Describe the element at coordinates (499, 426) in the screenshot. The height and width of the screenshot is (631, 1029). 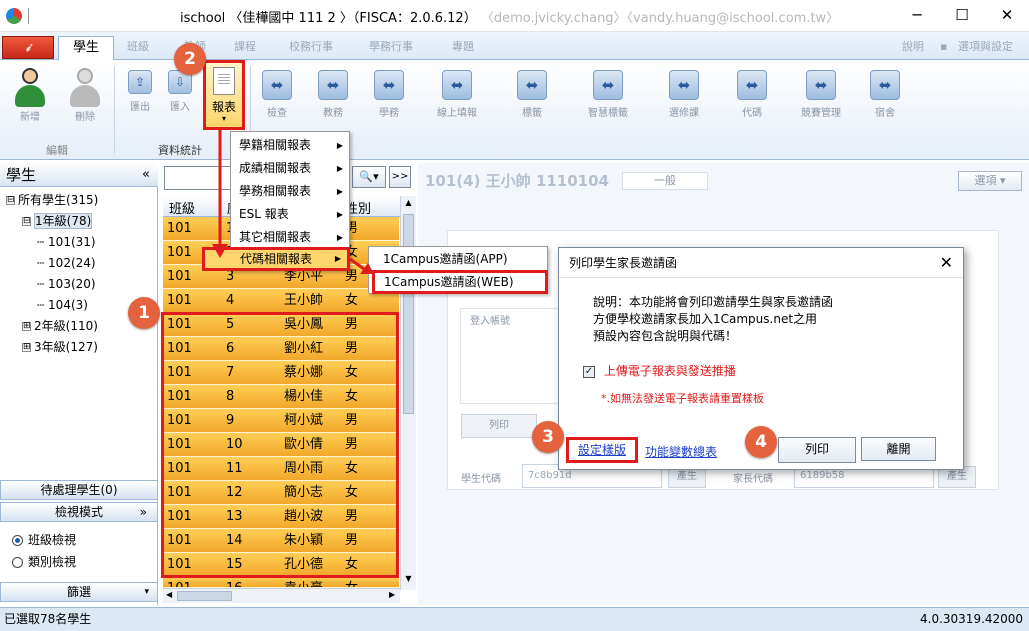
I see `detail-print-button: 列印` at that location.